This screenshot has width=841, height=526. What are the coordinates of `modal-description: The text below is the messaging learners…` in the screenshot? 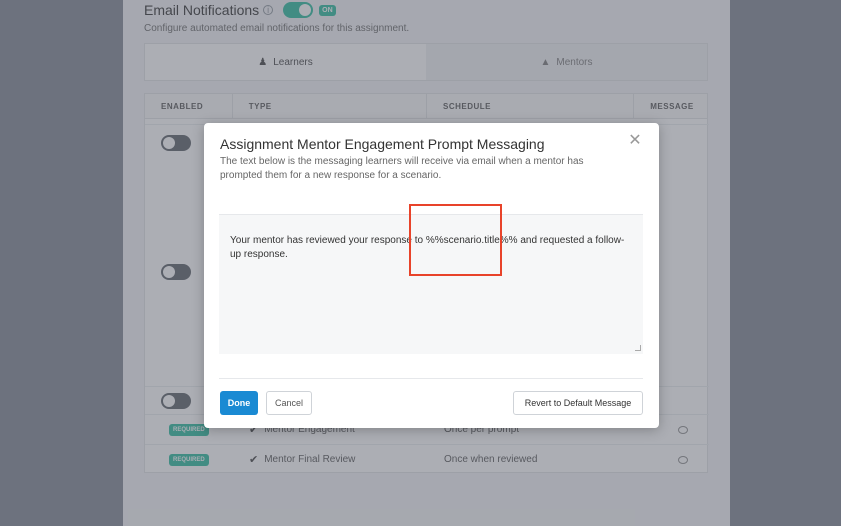 It's located at (402, 168).